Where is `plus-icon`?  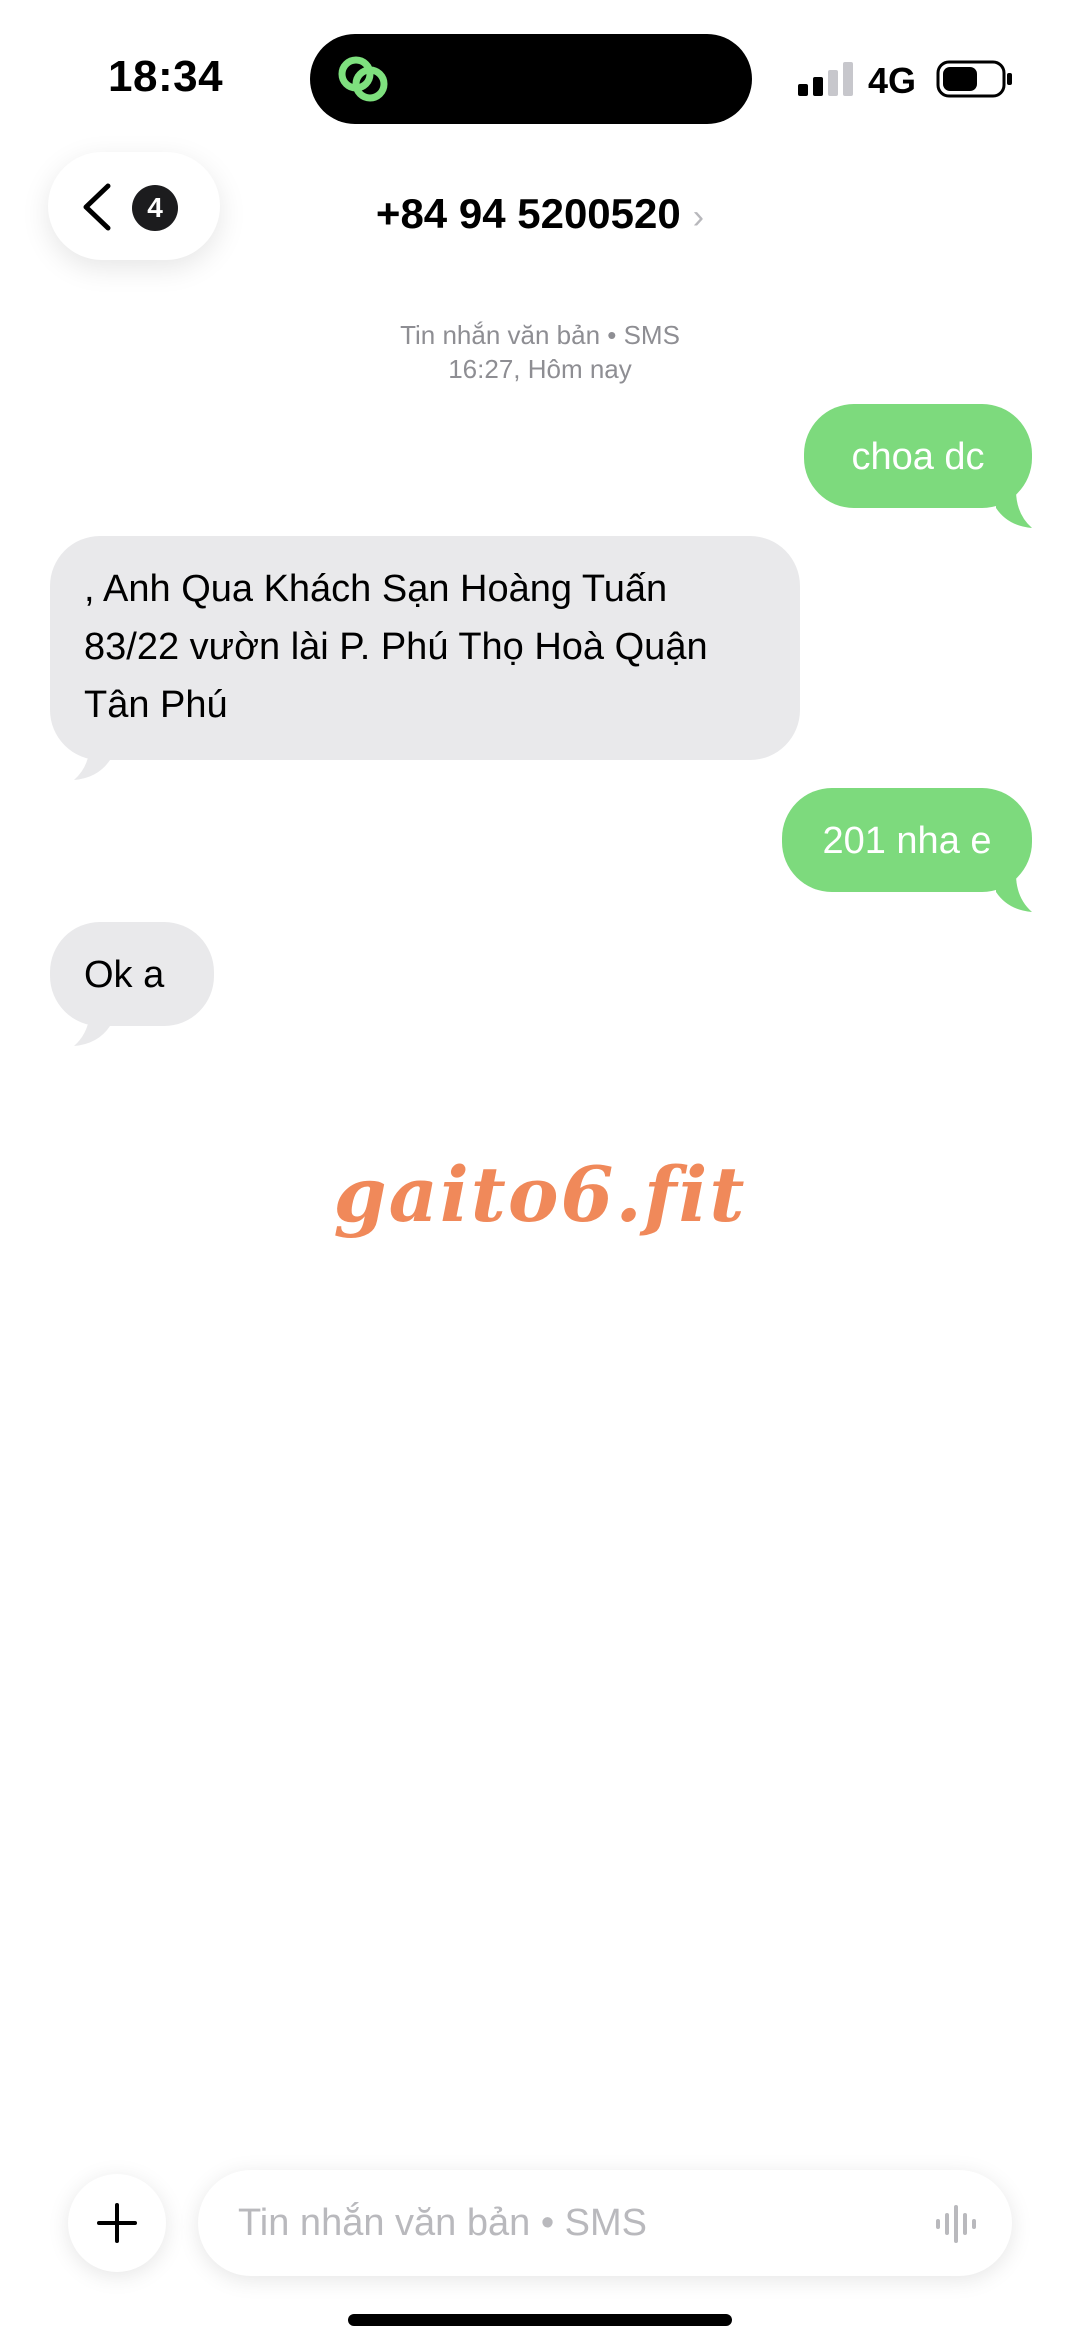
plus-icon is located at coordinates (117, 2223).